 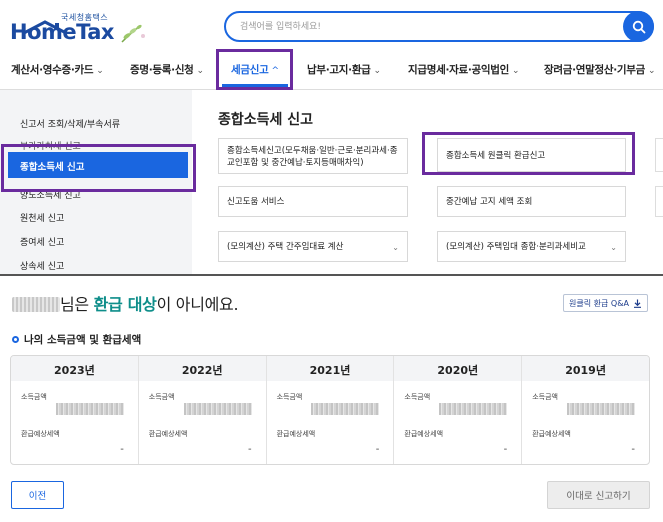 What do you see at coordinates (598, 495) in the screenshot?
I see `file-as-is-button: 이대로 신고하기` at bounding box center [598, 495].